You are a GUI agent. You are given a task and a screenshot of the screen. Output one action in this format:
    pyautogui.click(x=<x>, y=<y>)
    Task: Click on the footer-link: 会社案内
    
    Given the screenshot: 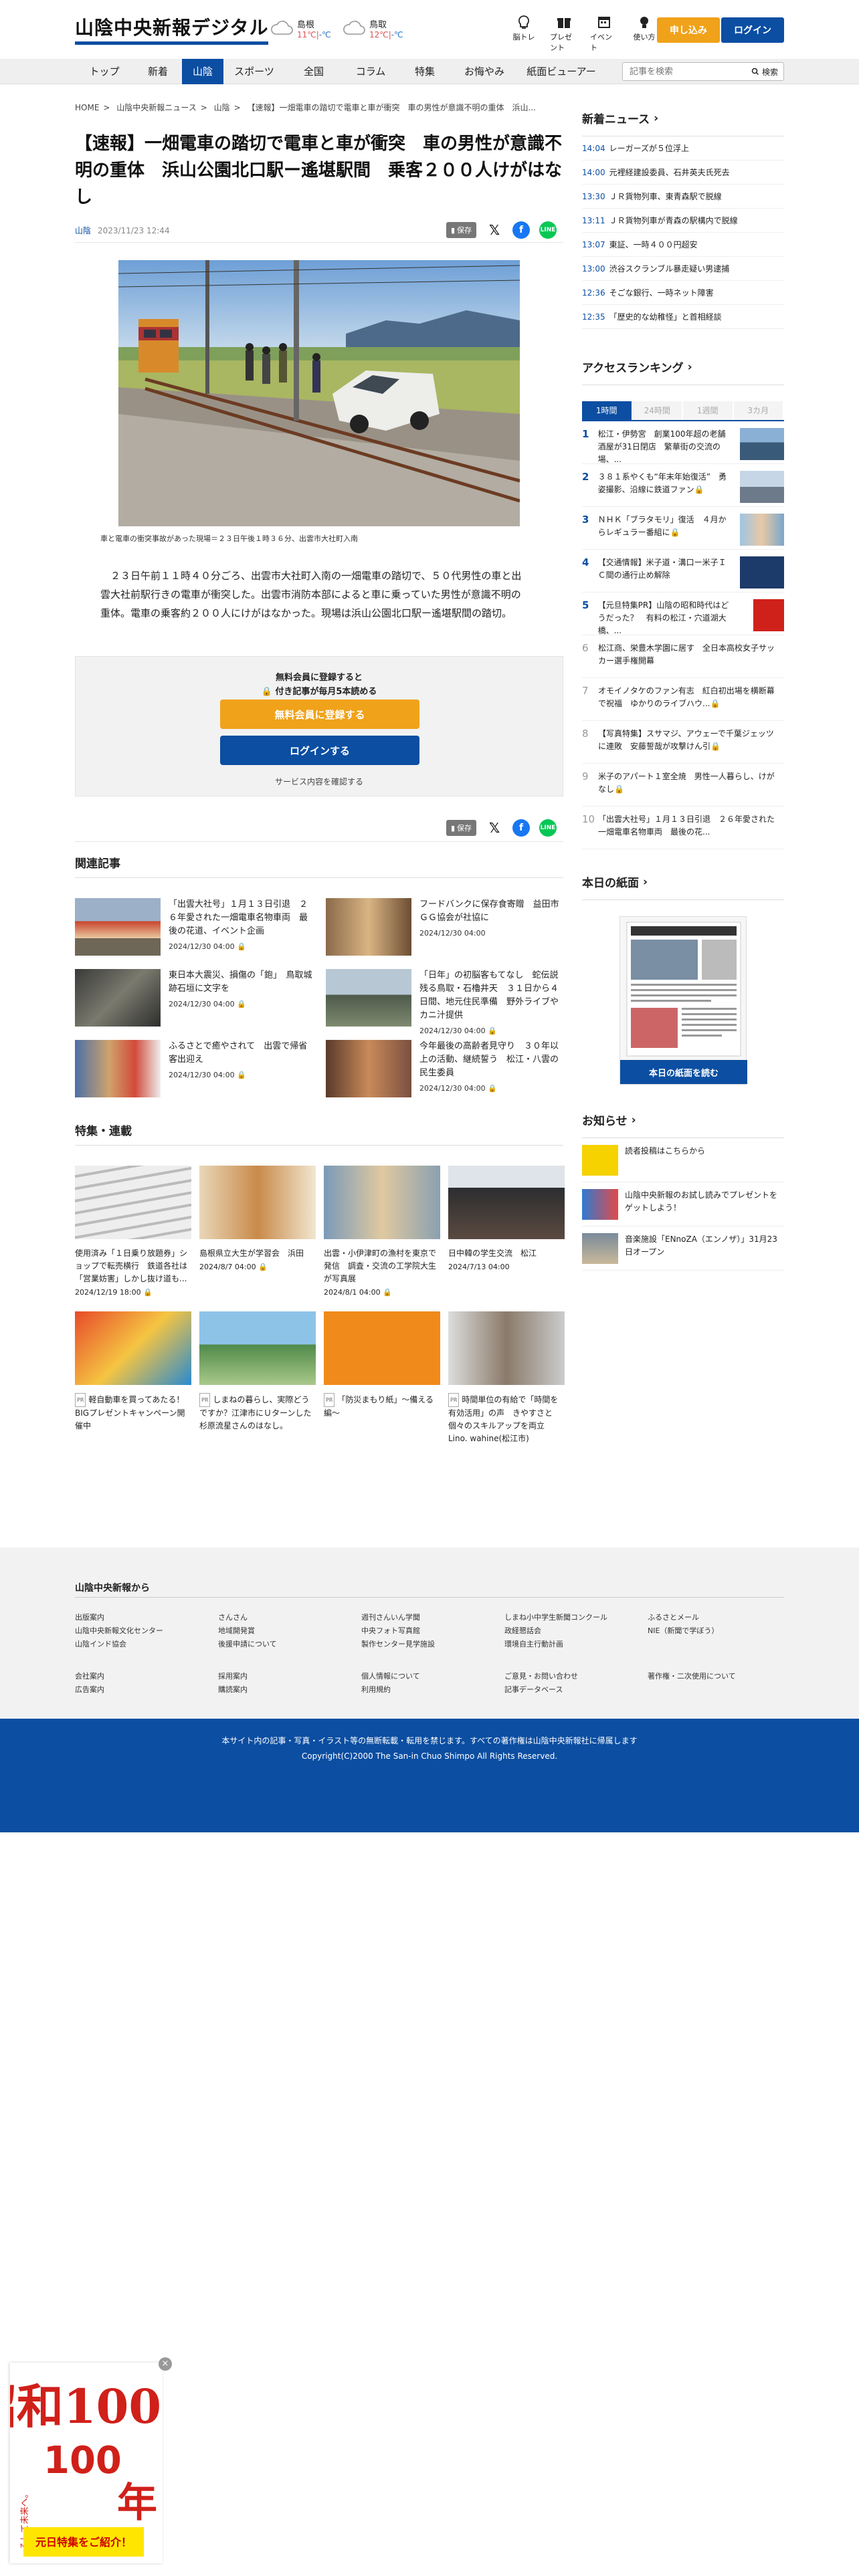 What is the action you would take?
    pyautogui.click(x=90, y=1676)
    